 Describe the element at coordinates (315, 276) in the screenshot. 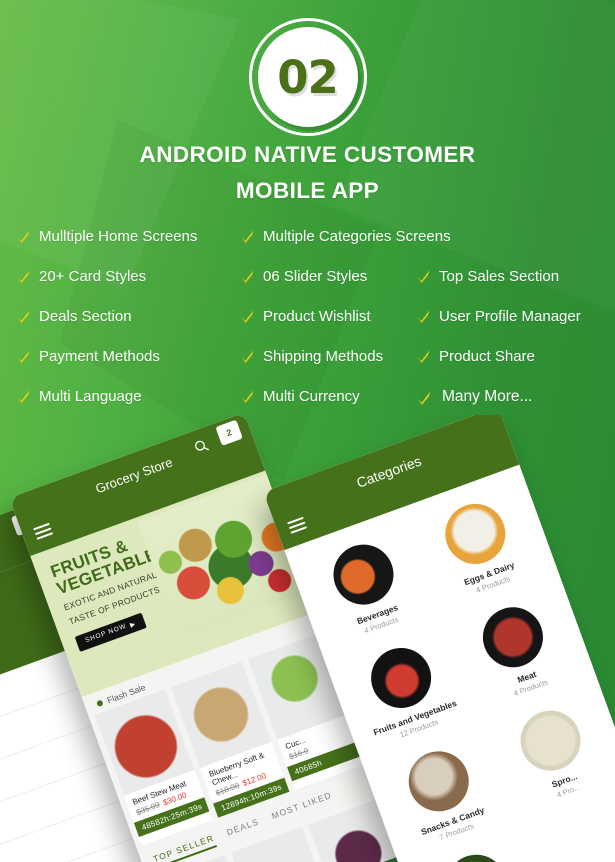

I see `feature-label: 06 Slider Styles` at that location.